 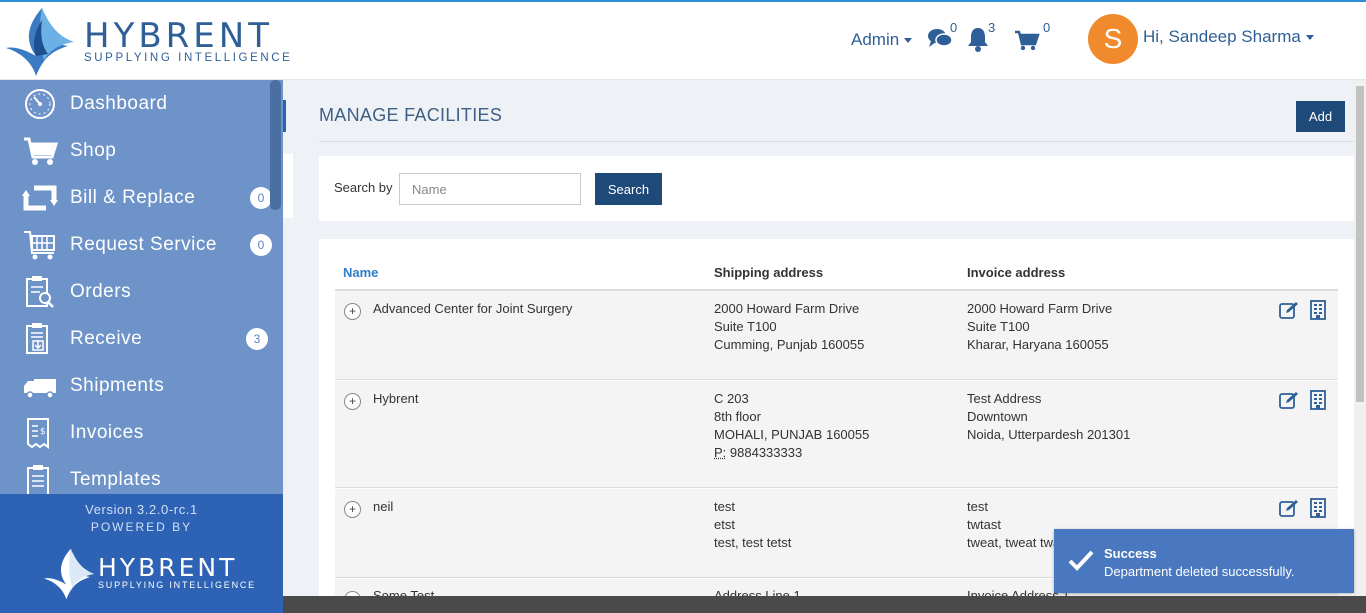 I want to click on phone-number: 9884333333, so click(x=764, y=452).